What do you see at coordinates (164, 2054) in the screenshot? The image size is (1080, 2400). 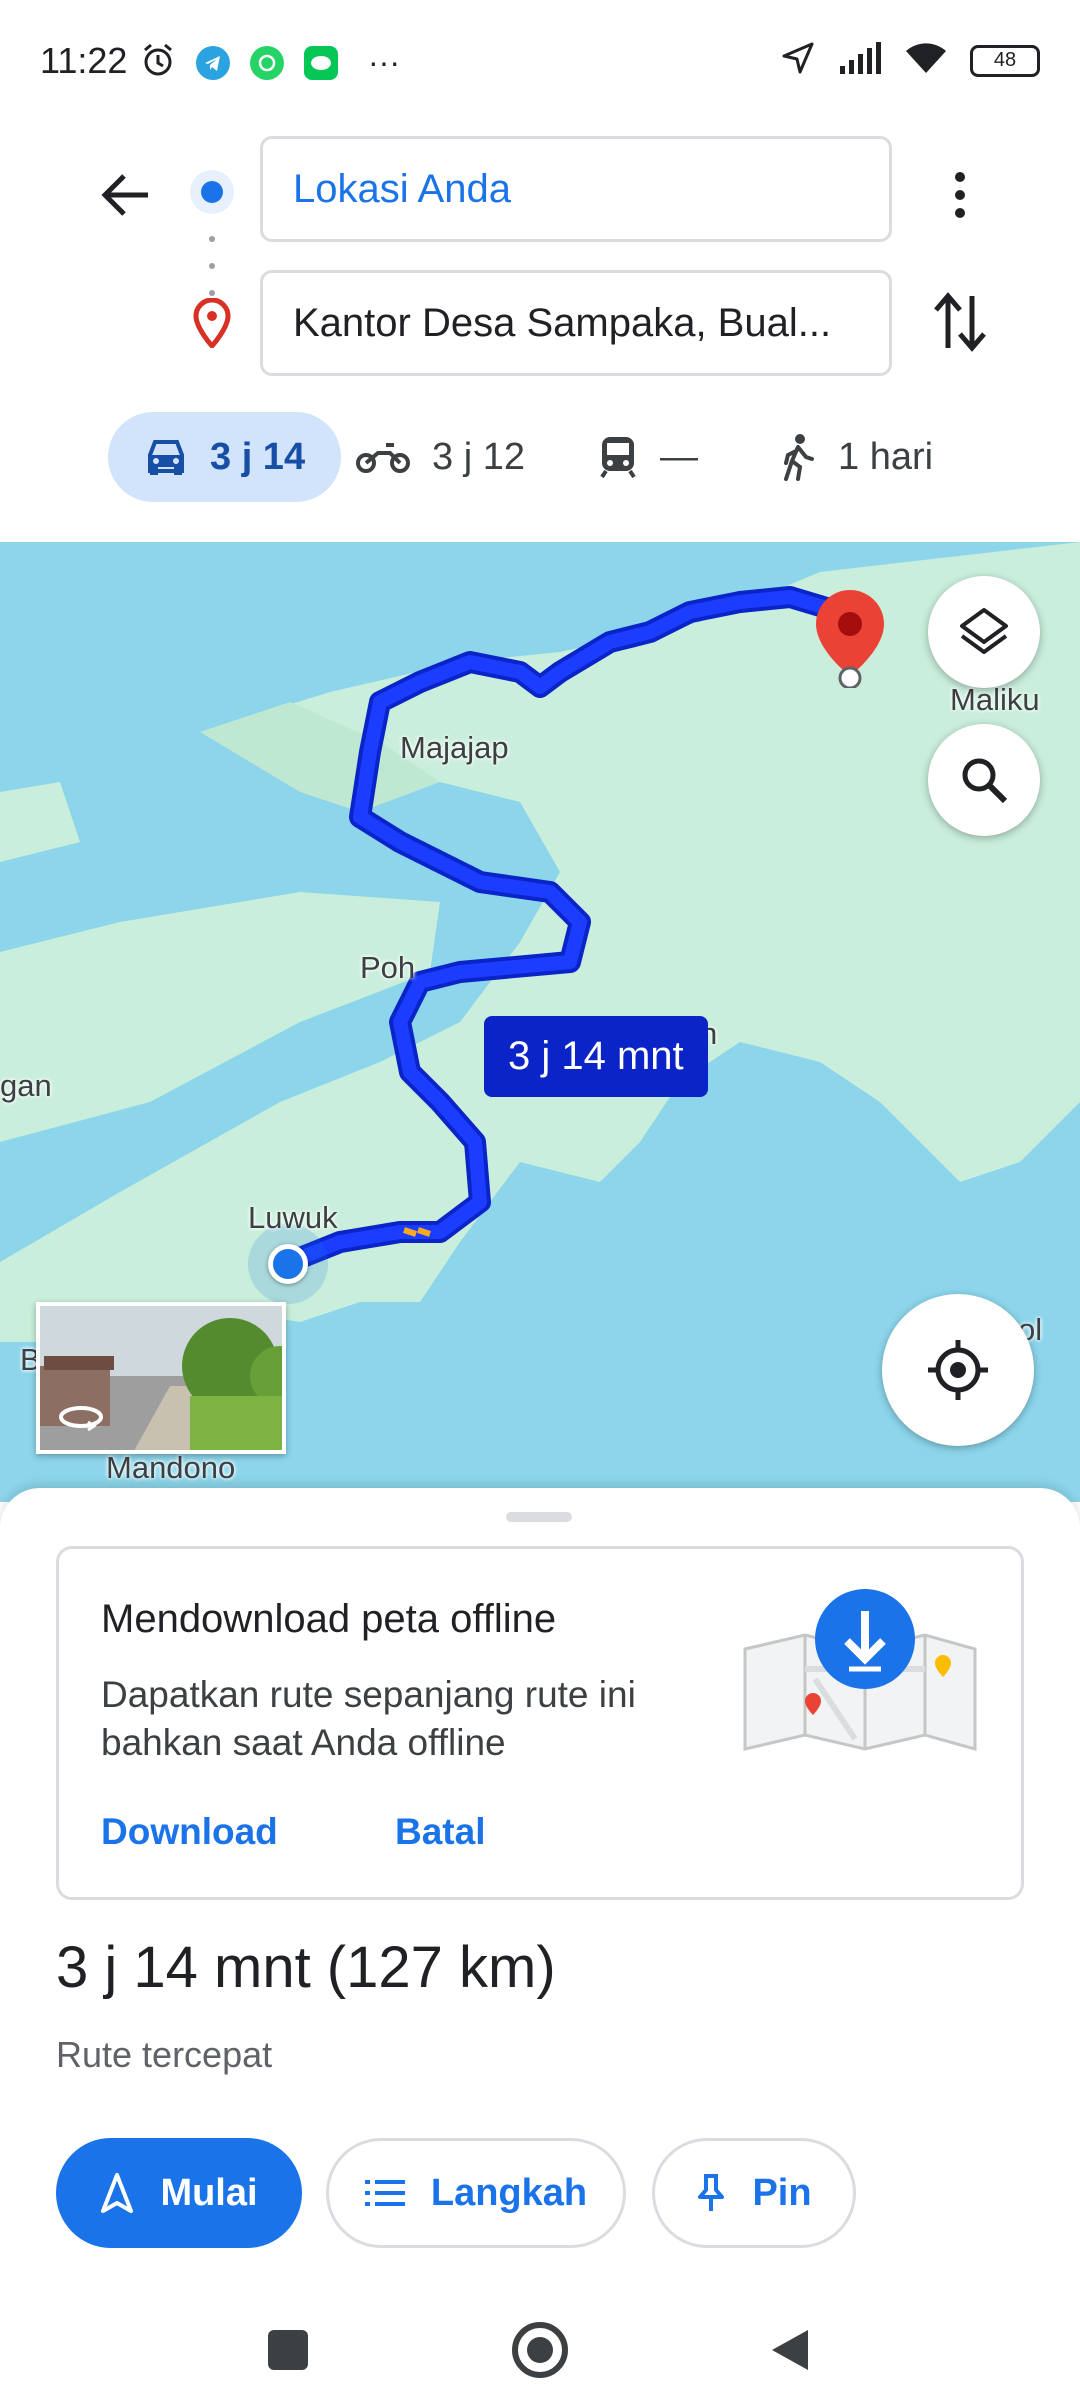 I see `route-subtitle: Rute tercepat` at bounding box center [164, 2054].